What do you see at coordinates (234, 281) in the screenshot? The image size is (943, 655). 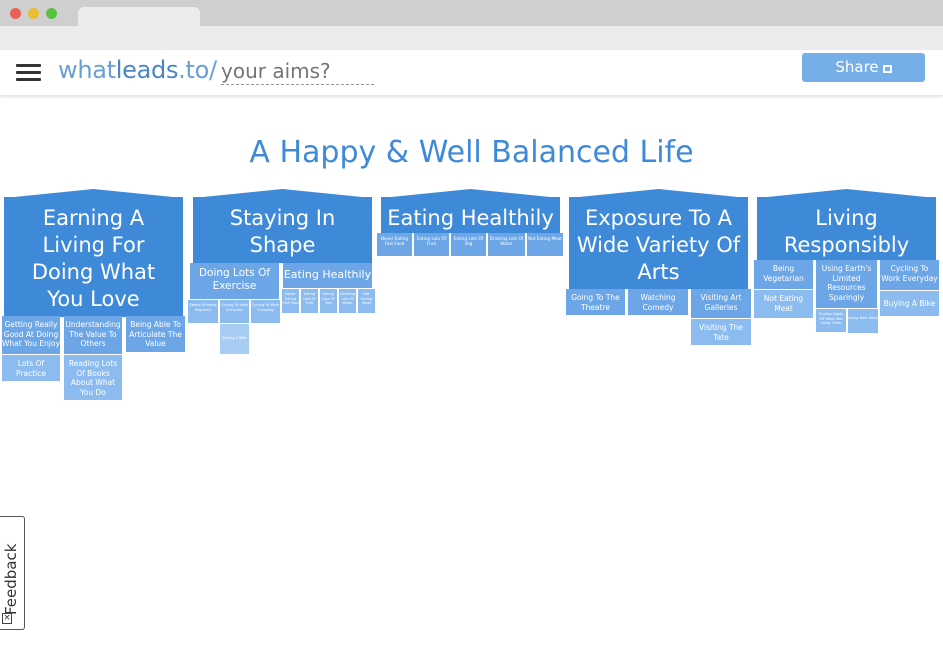 I see `sub-aim: Doing Lots Of Exercise` at bounding box center [234, 281].